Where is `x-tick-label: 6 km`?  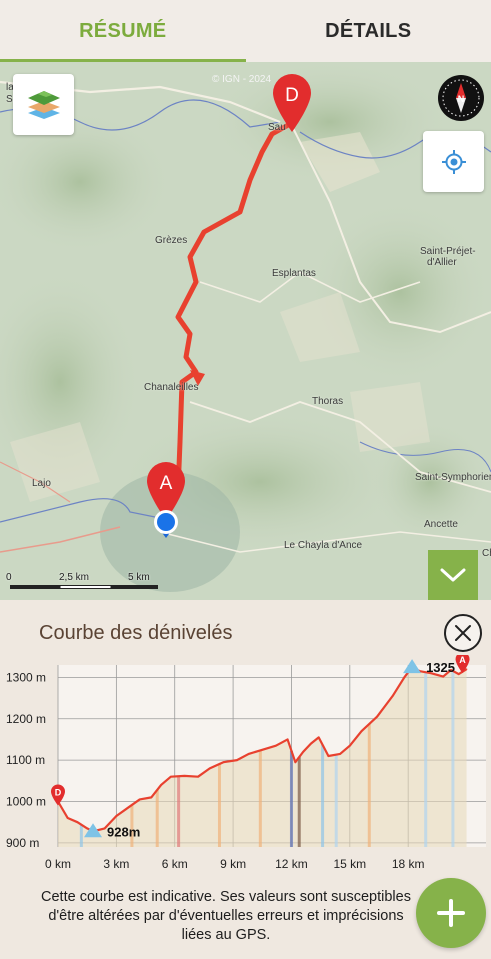
x-tick-label: 6 km is located at coordinates (175, 864).